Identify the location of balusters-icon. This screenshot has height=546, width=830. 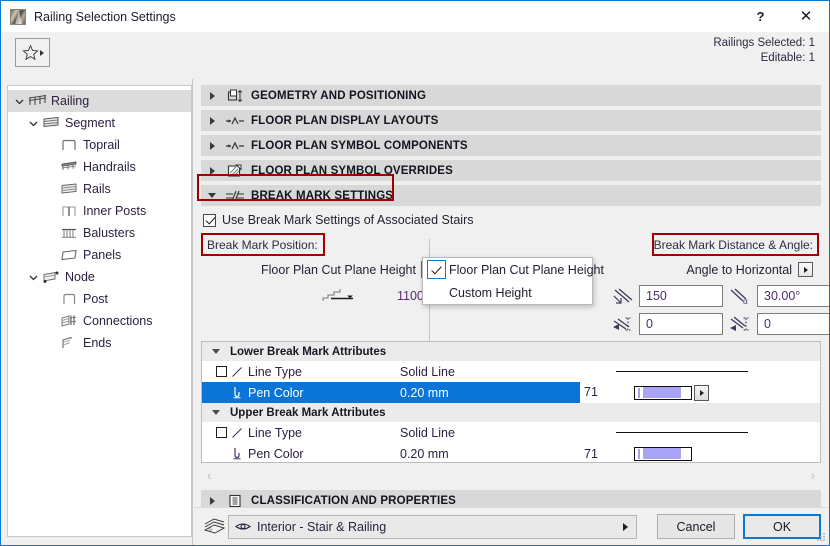
(69, 233).